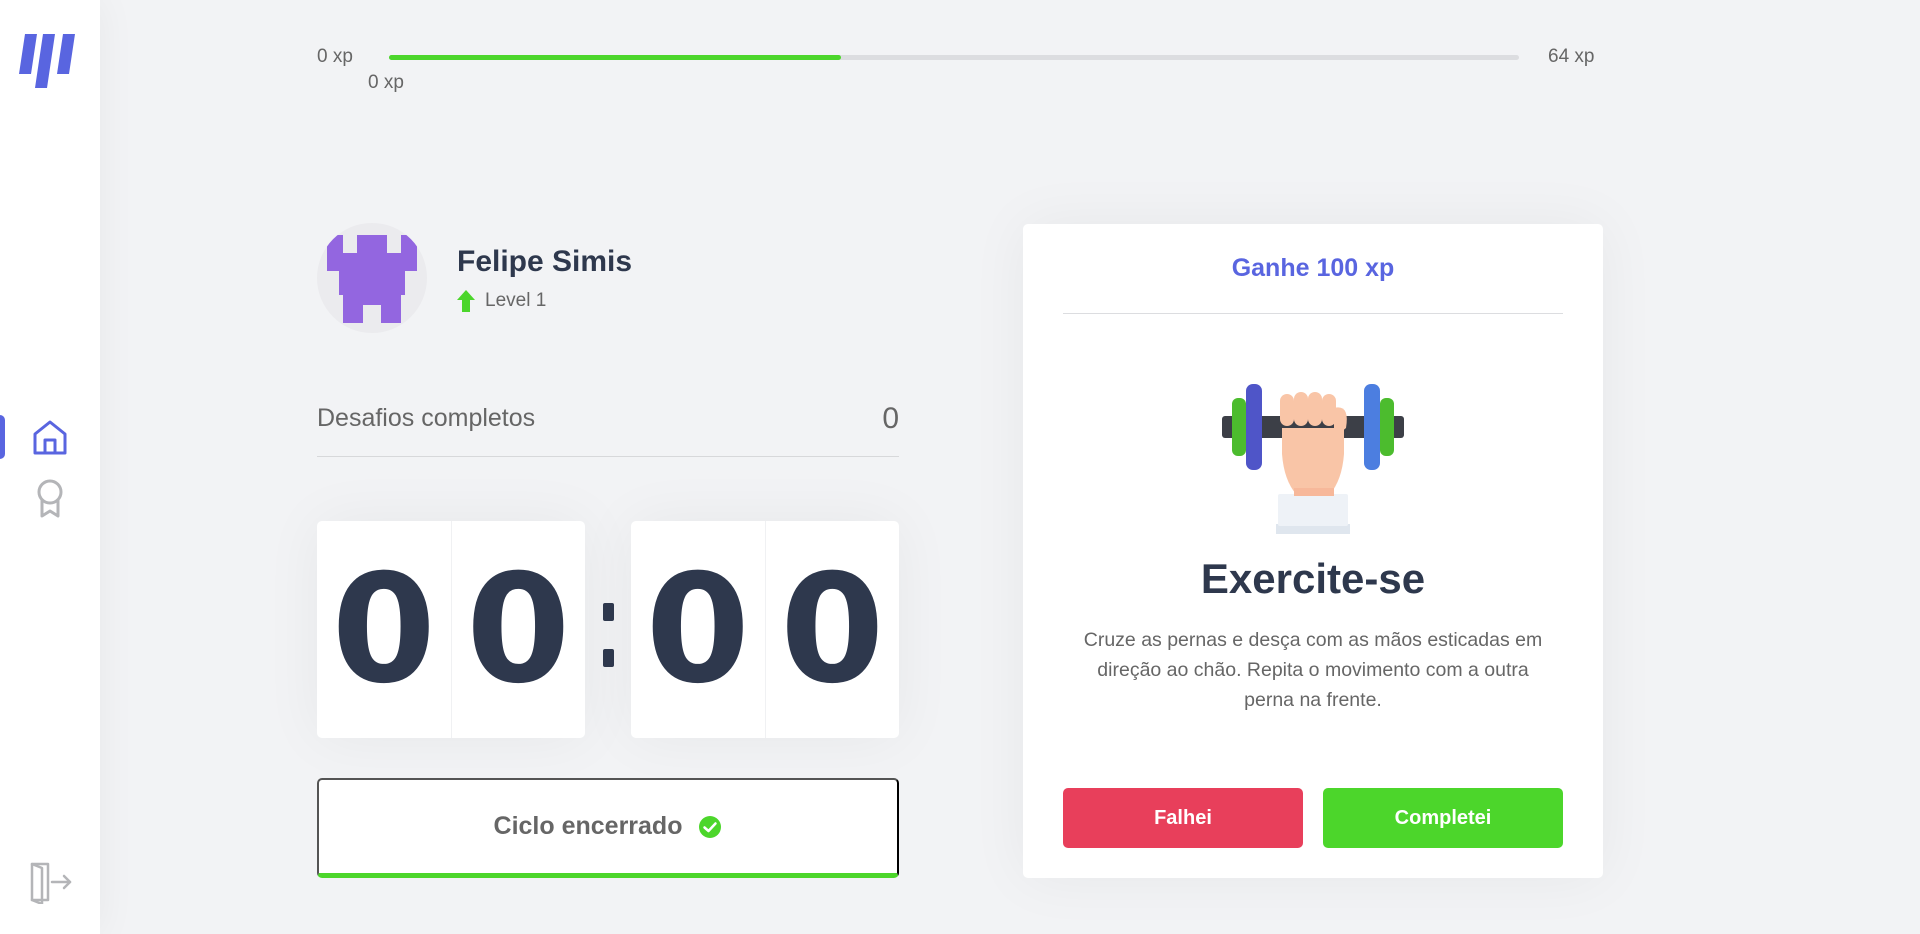 This screenshot has height=934, width=1920. I want to click on completed-button: Completei, so click(1443, 818).